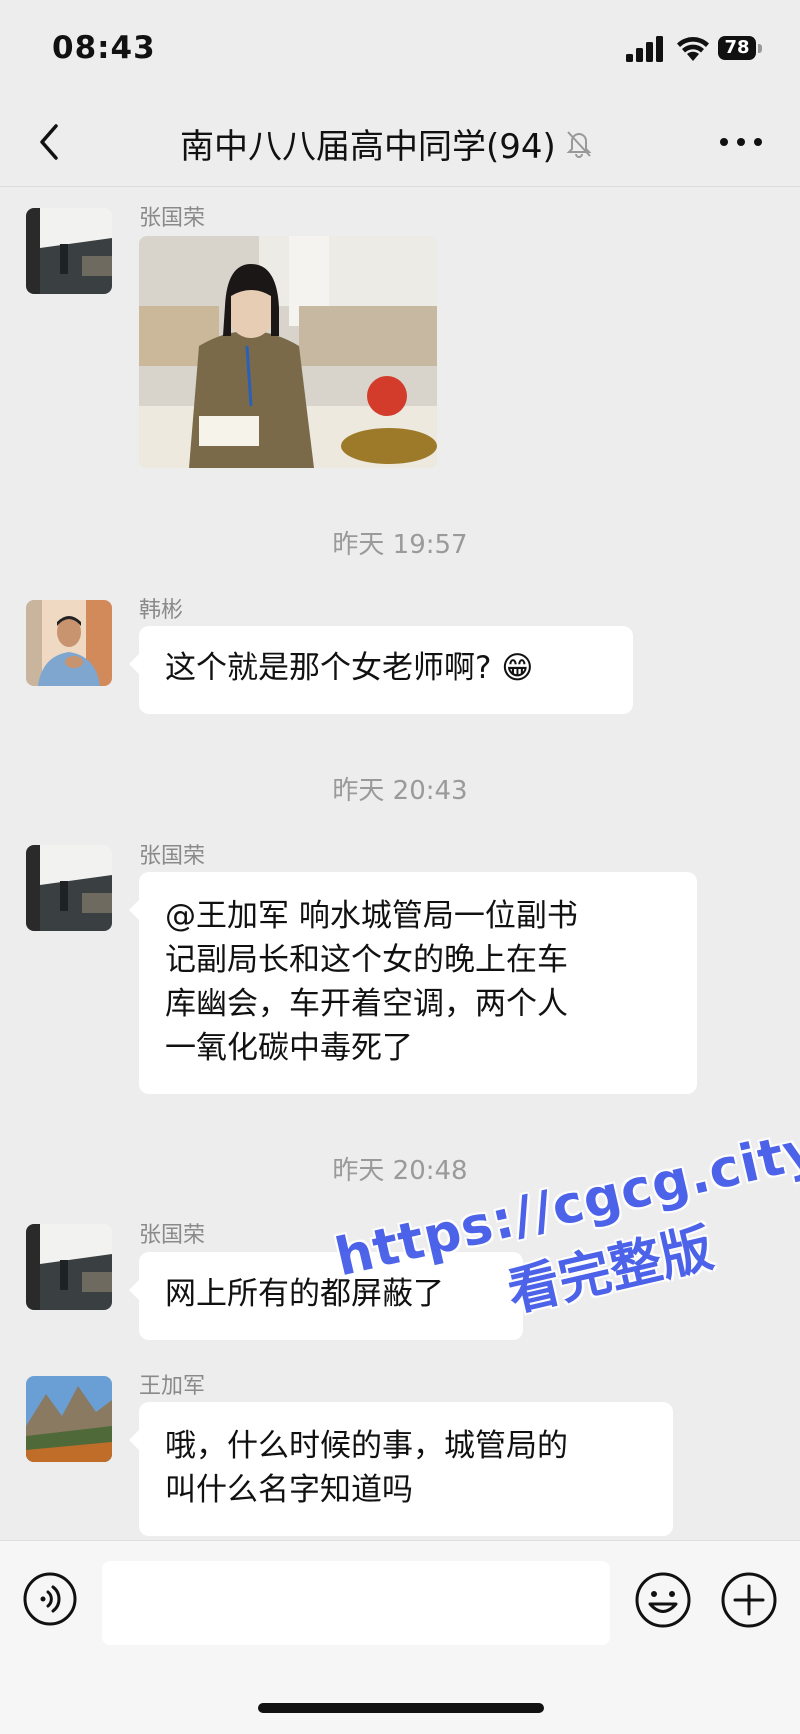 This screenshot has height=1734, width=800. What do you see at coordinates (400, 791) in the screenshot?
I see `timestamp: 昨天 20:43` at bounding box center [400, 791].